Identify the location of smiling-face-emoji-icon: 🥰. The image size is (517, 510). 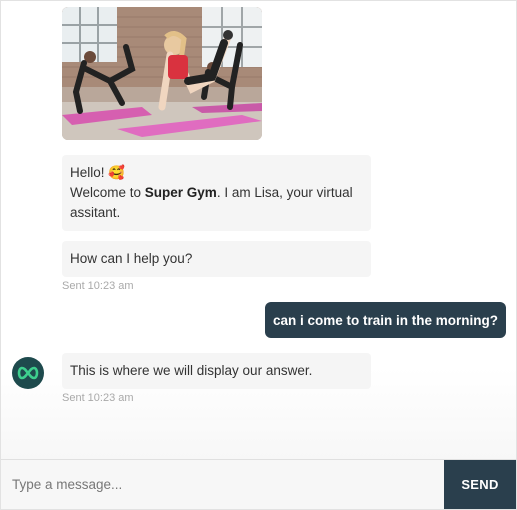
(117, 172).